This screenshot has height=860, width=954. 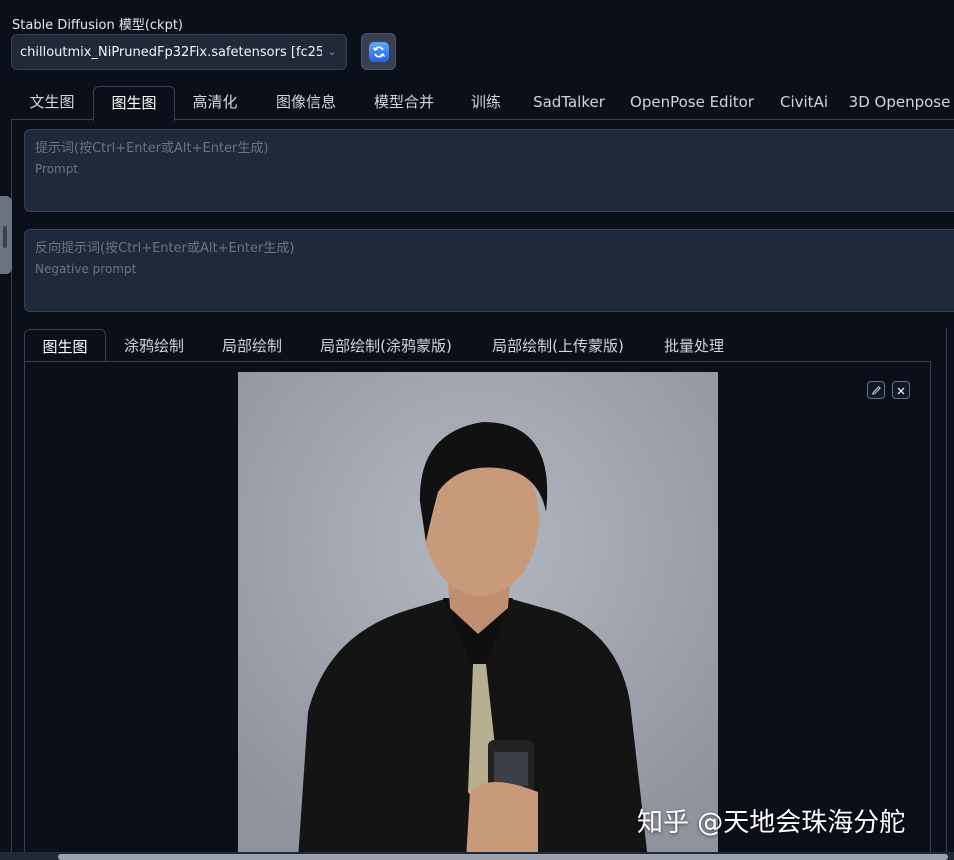 I want to click on close-icon, so click(x=901, y=390).